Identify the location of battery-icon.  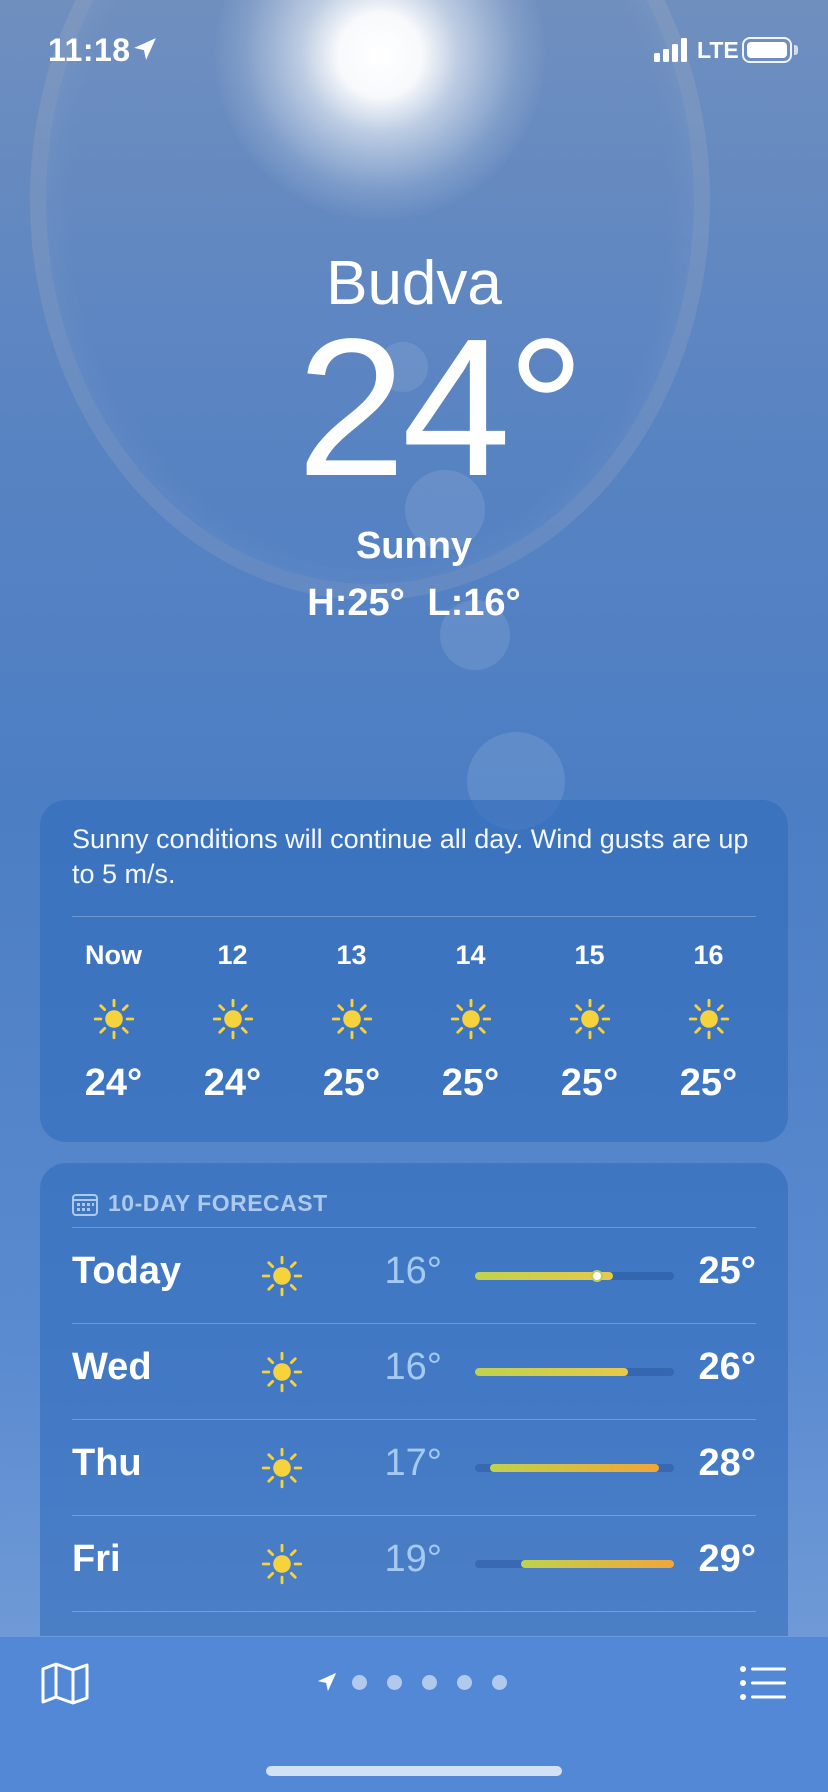
(767, 50).